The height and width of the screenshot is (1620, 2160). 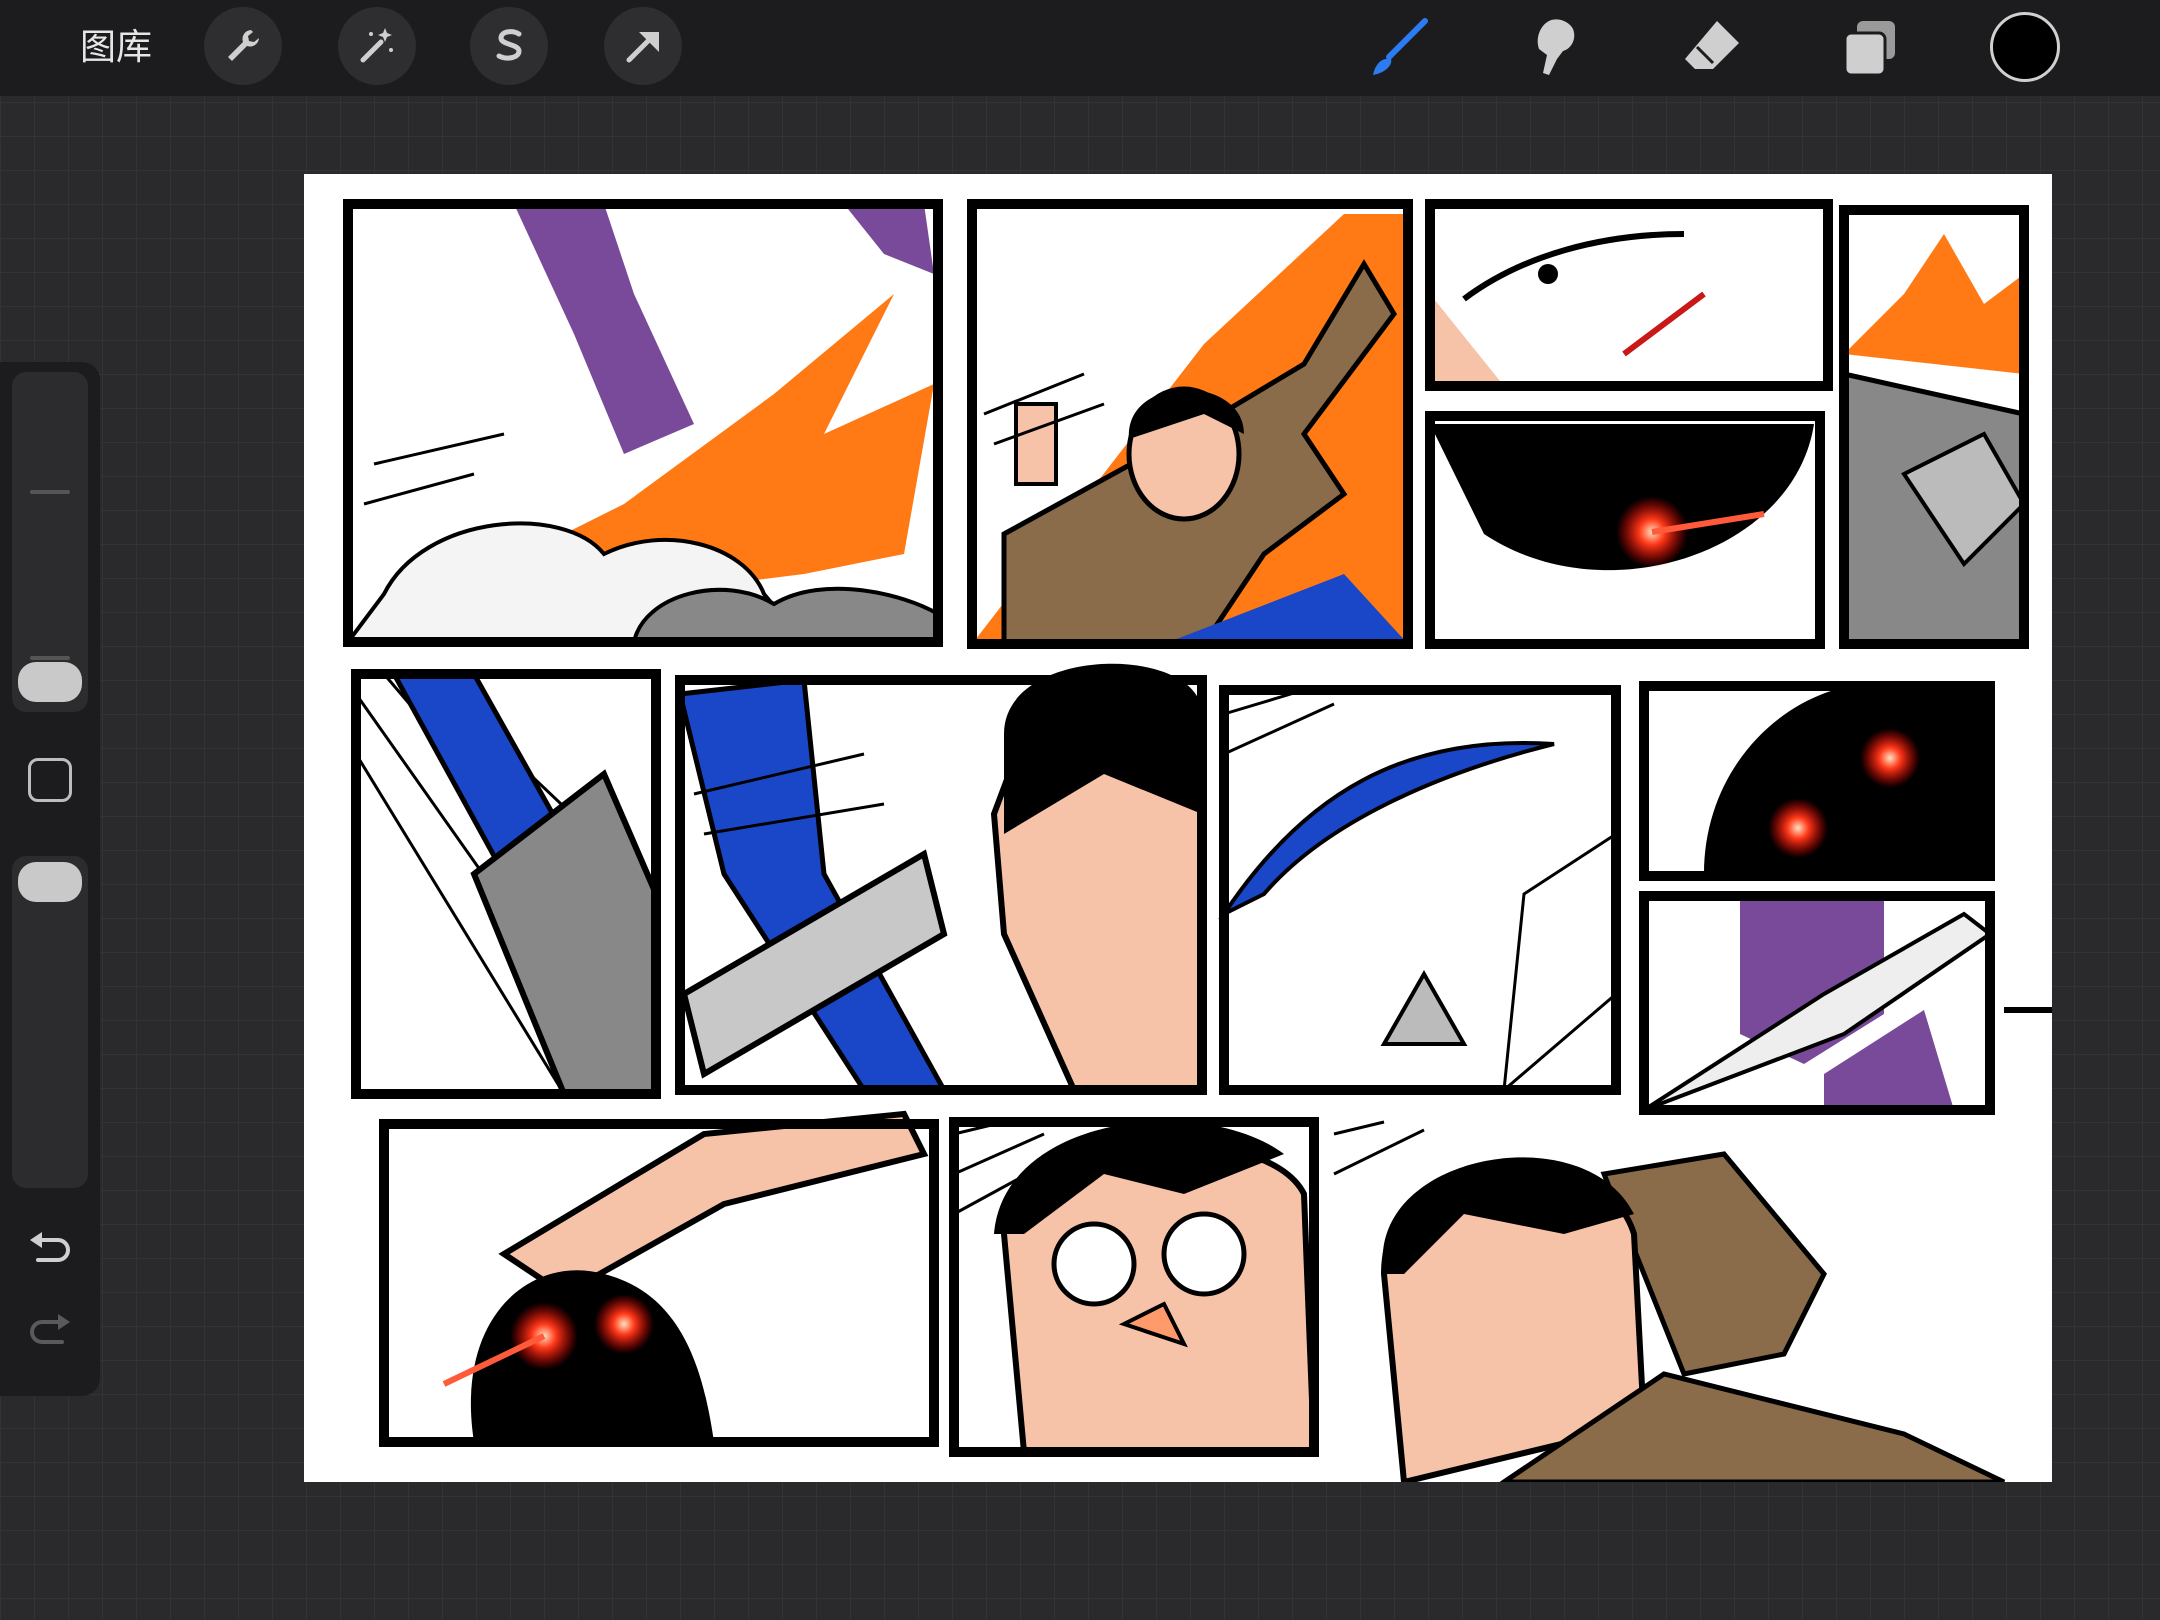 What do you see at coordinates (50, 1334) in the screenshot?
I see `redo-icon` at bounding box center [50, 1334].